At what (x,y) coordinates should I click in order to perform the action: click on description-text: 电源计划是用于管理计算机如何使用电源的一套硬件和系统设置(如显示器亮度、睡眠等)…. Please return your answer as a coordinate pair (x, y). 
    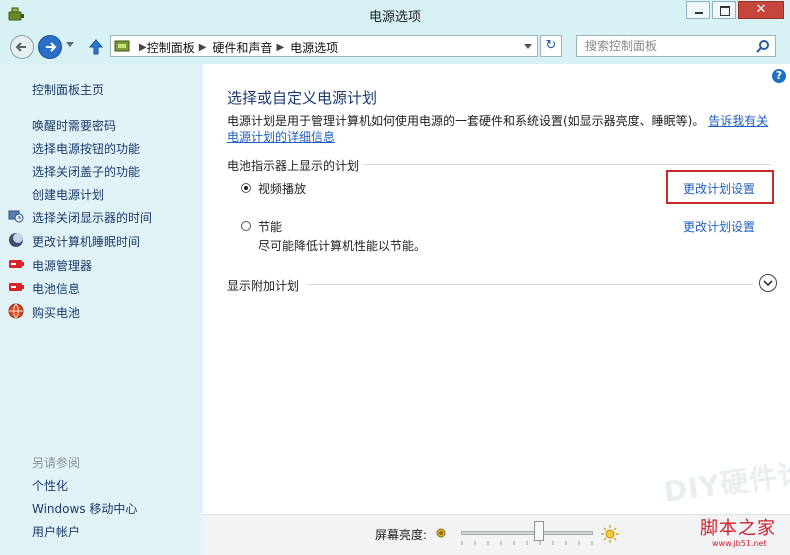
    Looking at the image, I should click on (466, 121).